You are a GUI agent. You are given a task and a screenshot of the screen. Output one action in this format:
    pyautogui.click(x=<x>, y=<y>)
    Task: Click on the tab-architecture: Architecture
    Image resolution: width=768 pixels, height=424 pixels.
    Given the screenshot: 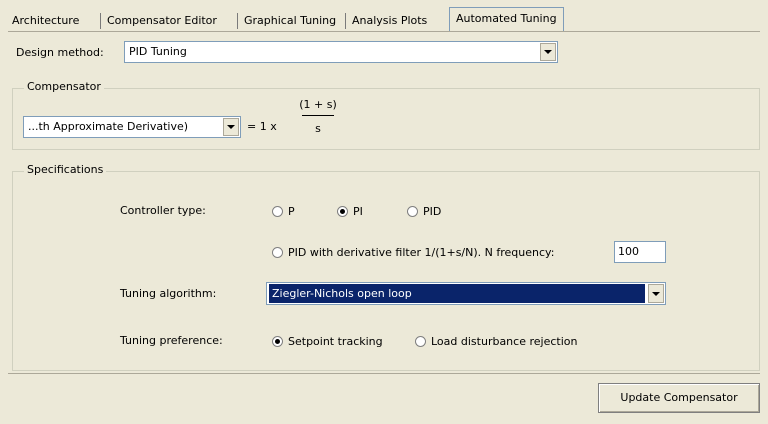 What is the action you would take?
    pyautogui.click(x=45, y=21)
    